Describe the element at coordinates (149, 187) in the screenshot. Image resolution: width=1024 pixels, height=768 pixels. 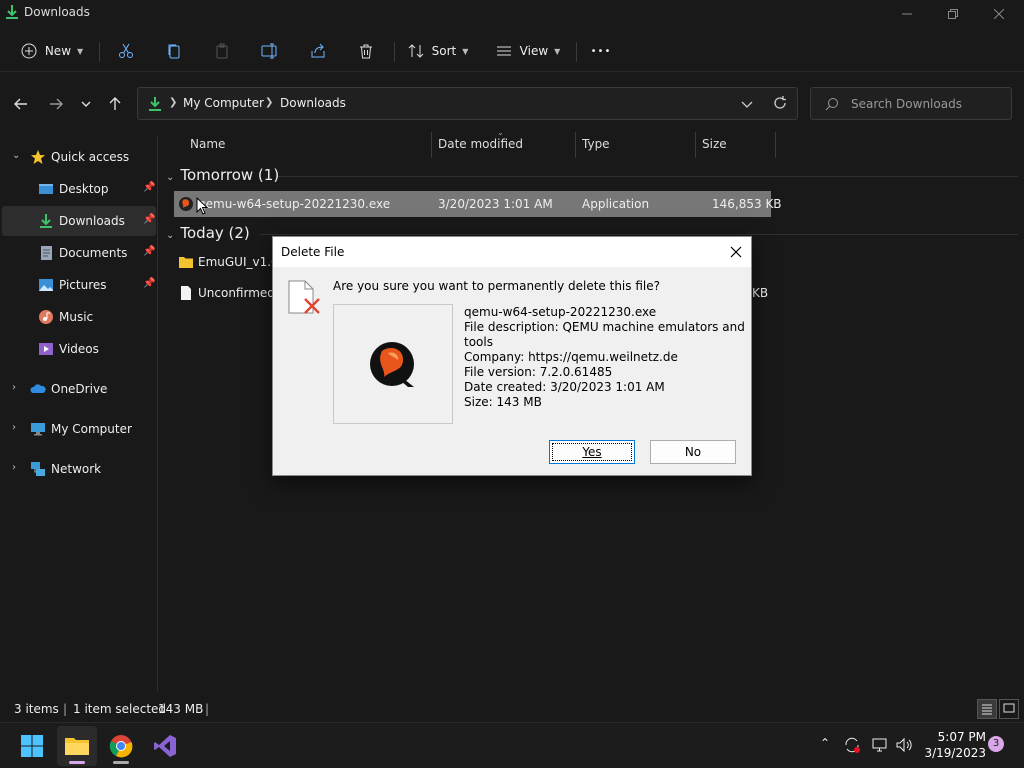
I see `pin-icon: 📌` at that location.